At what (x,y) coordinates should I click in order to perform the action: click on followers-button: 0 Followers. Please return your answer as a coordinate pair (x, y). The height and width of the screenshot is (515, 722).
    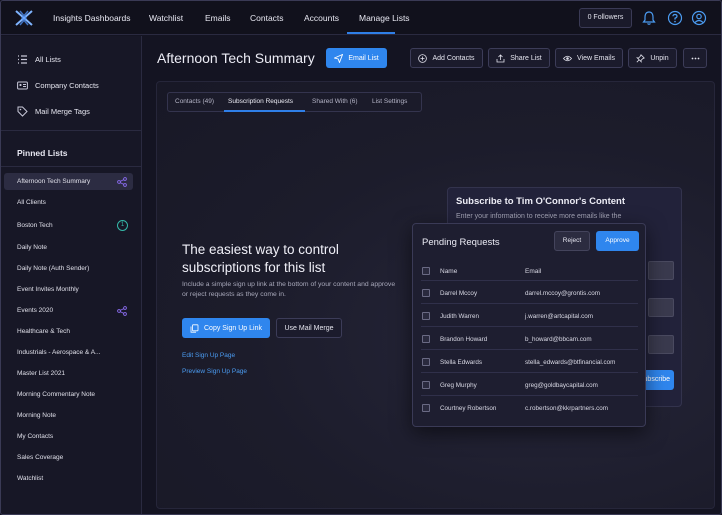
    Looking at the image, I should click on (605, 18).